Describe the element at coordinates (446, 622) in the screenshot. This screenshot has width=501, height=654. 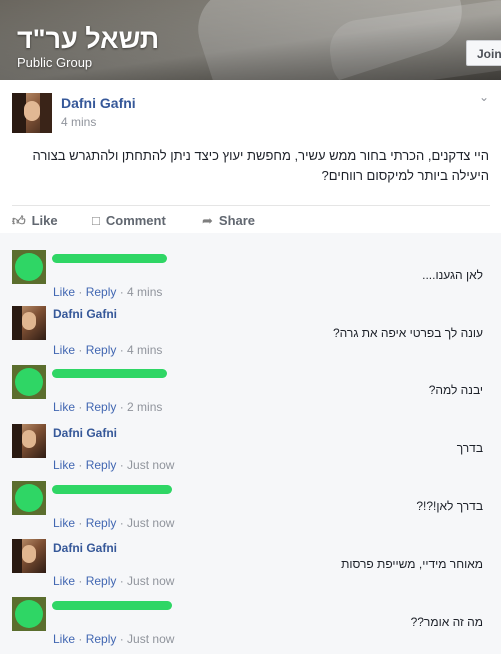
I see `comment-text: מה זה אומר??` at that location.